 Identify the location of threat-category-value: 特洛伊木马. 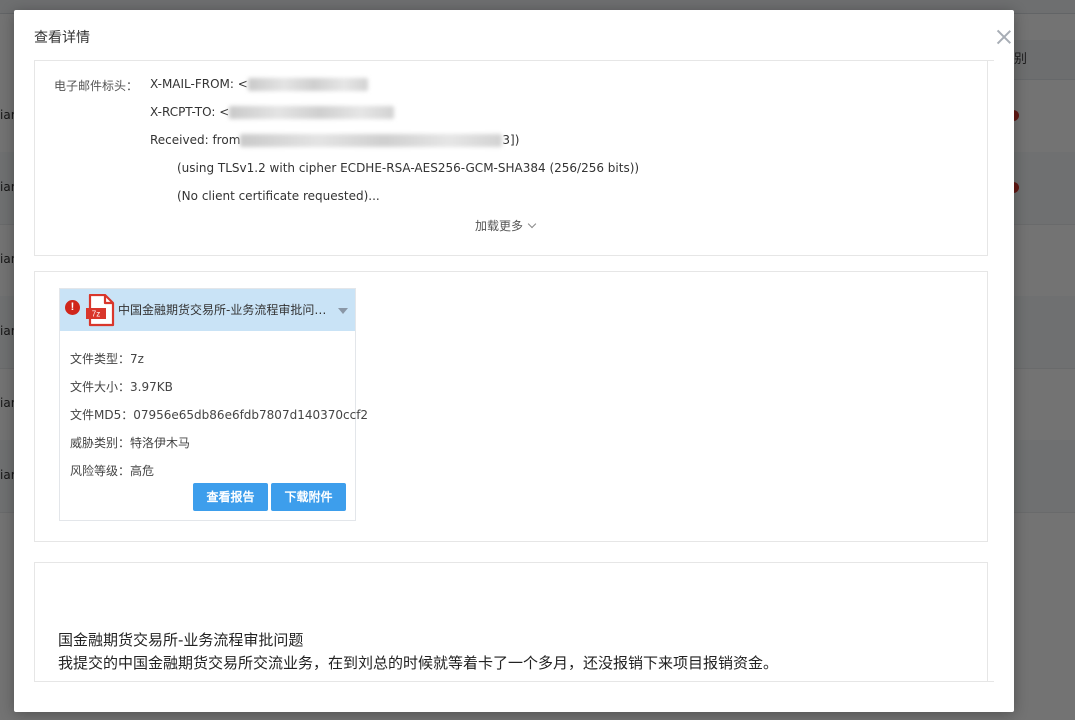
(160, 443).